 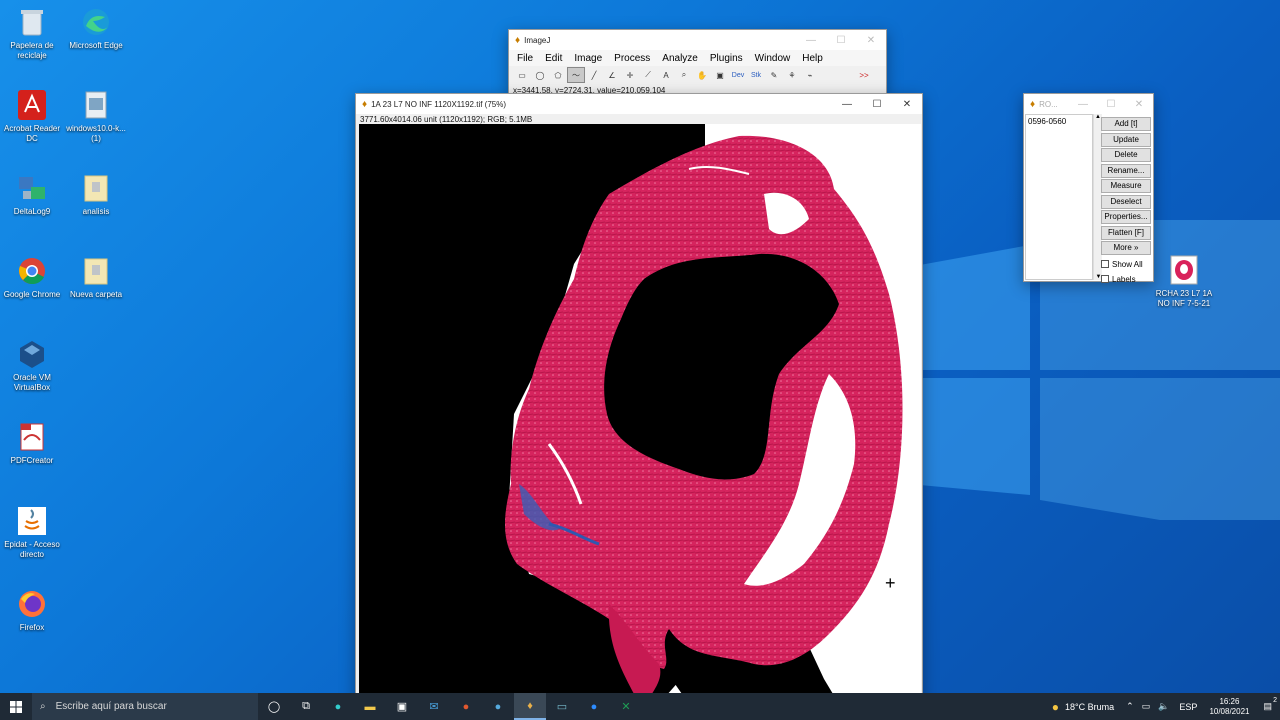 I want to click on point-tool-icon: ✛, so click(x=630, y=75).